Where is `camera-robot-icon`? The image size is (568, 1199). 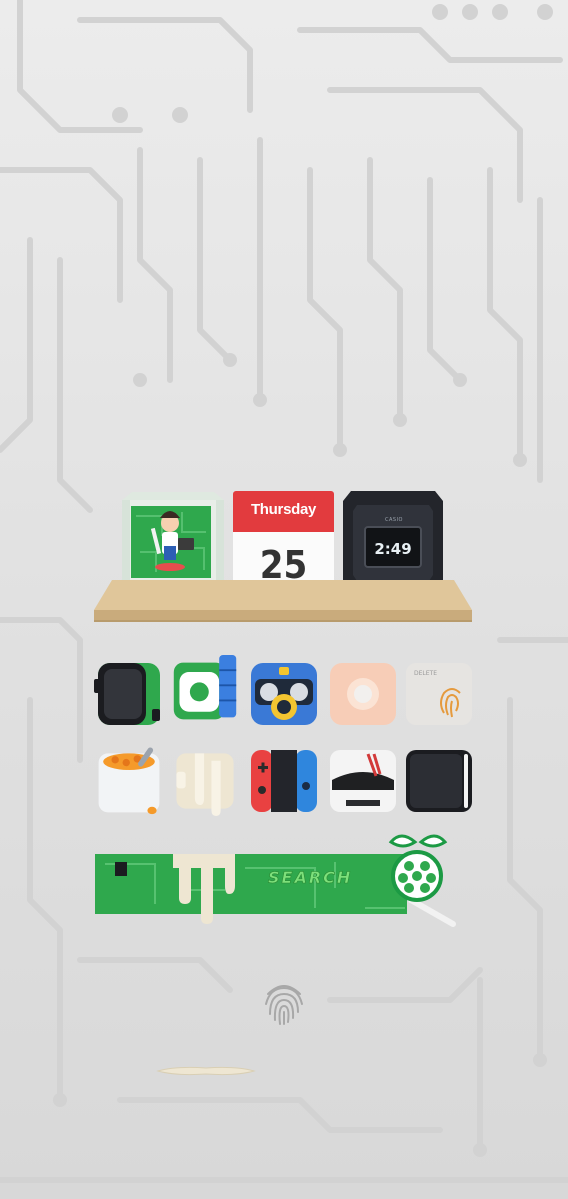
camera-robot-icon is located at coordinates (284, 694).